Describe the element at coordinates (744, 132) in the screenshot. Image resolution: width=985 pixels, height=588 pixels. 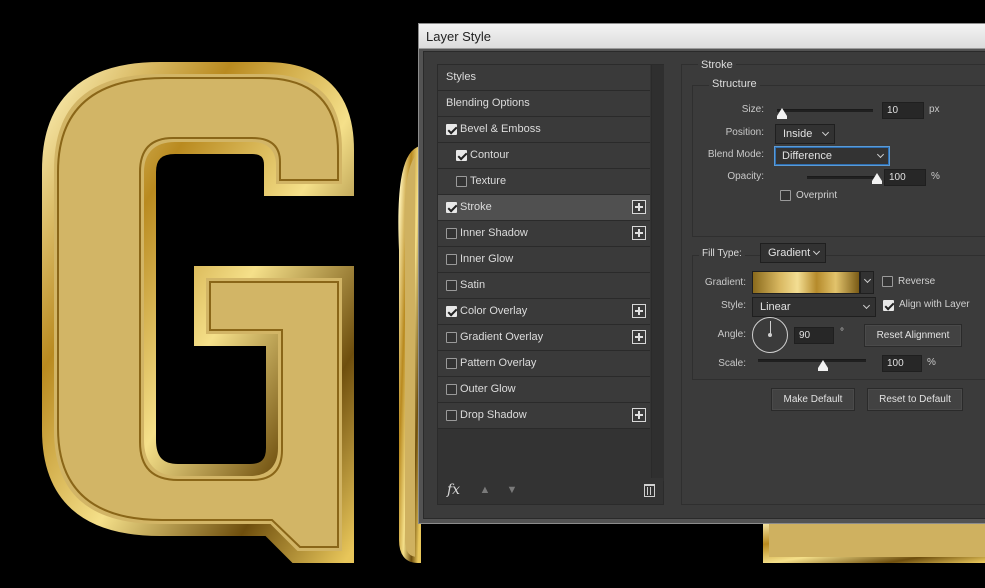
I see `position-label: Position:` at that location.